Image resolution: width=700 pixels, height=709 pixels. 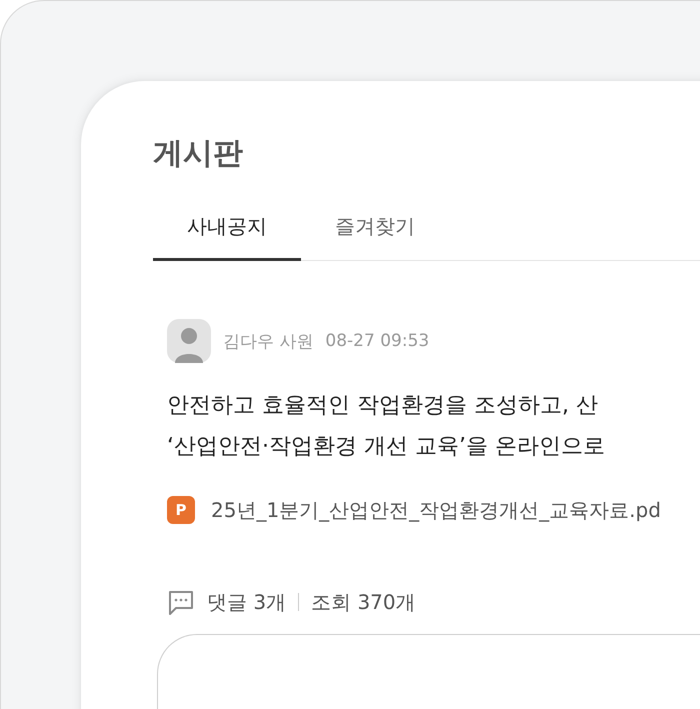 I want to click on comment-icon, so click(x=181, y=602).